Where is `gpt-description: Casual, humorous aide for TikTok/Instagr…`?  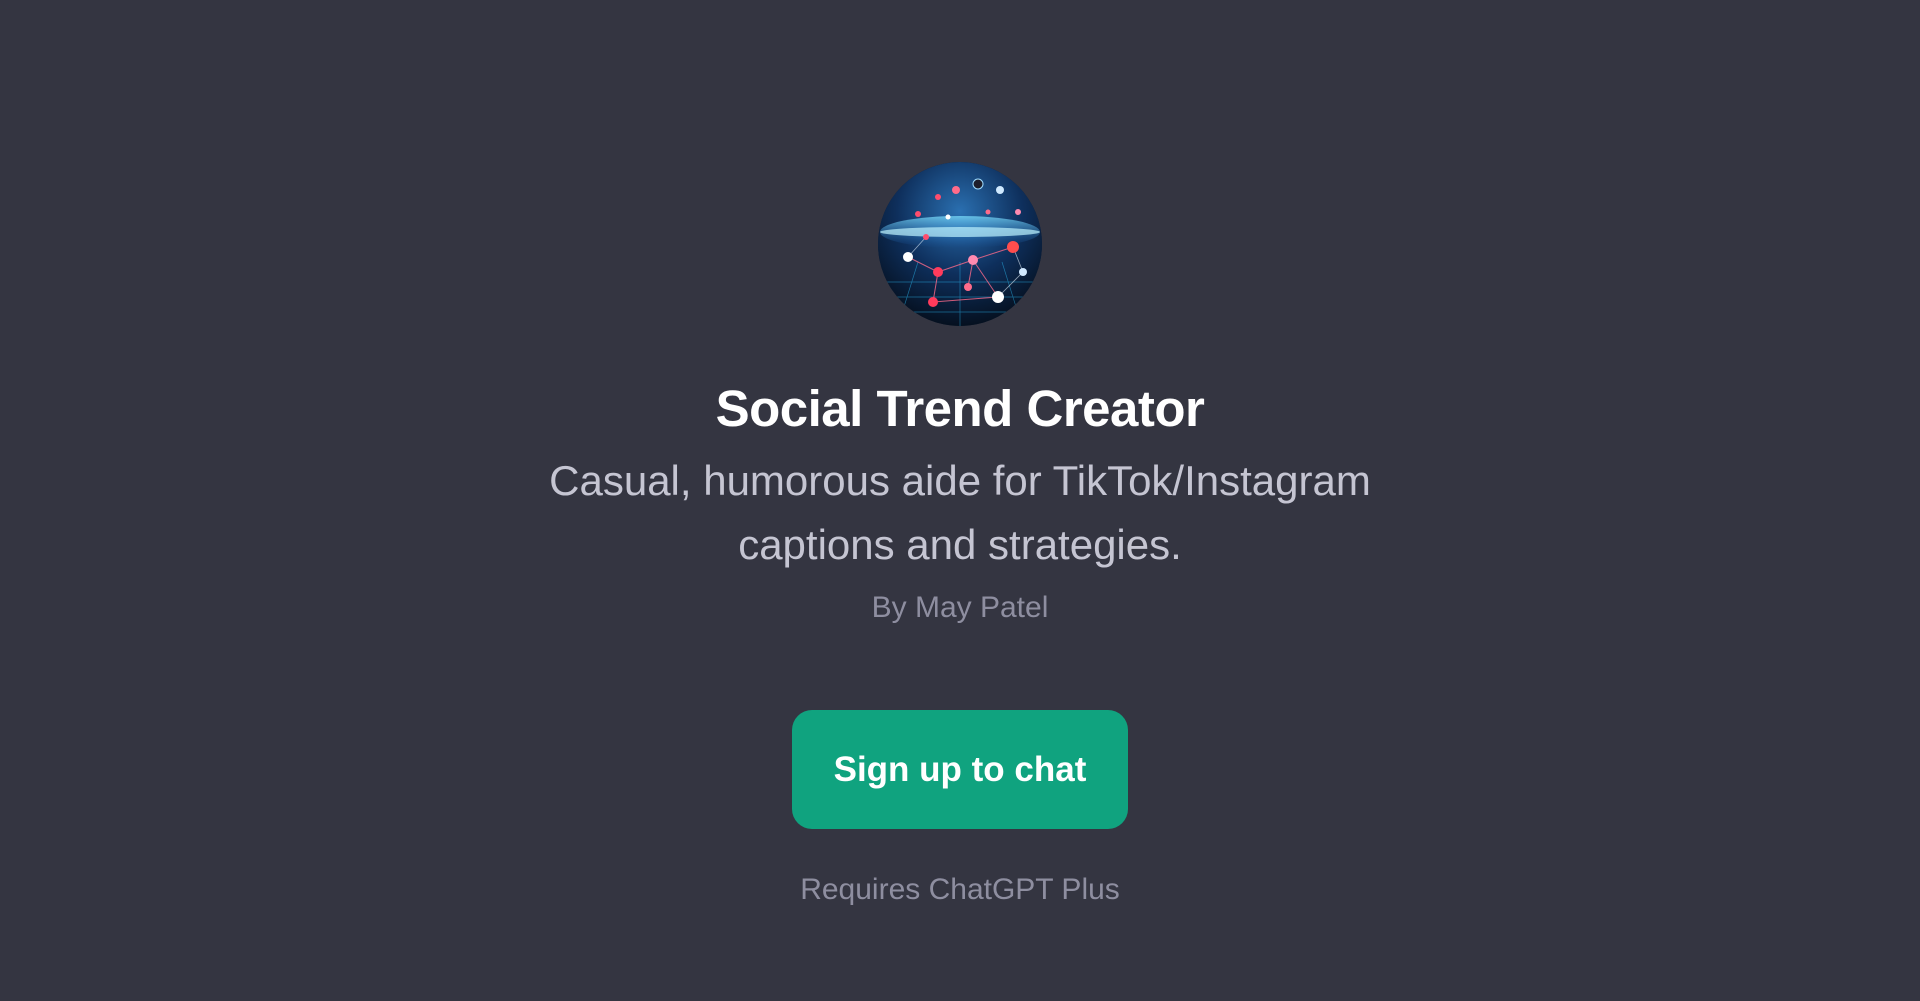
gpt-description: Casual, humorous aide for TikTok/Instagr… is located at coordinates (960, 513).